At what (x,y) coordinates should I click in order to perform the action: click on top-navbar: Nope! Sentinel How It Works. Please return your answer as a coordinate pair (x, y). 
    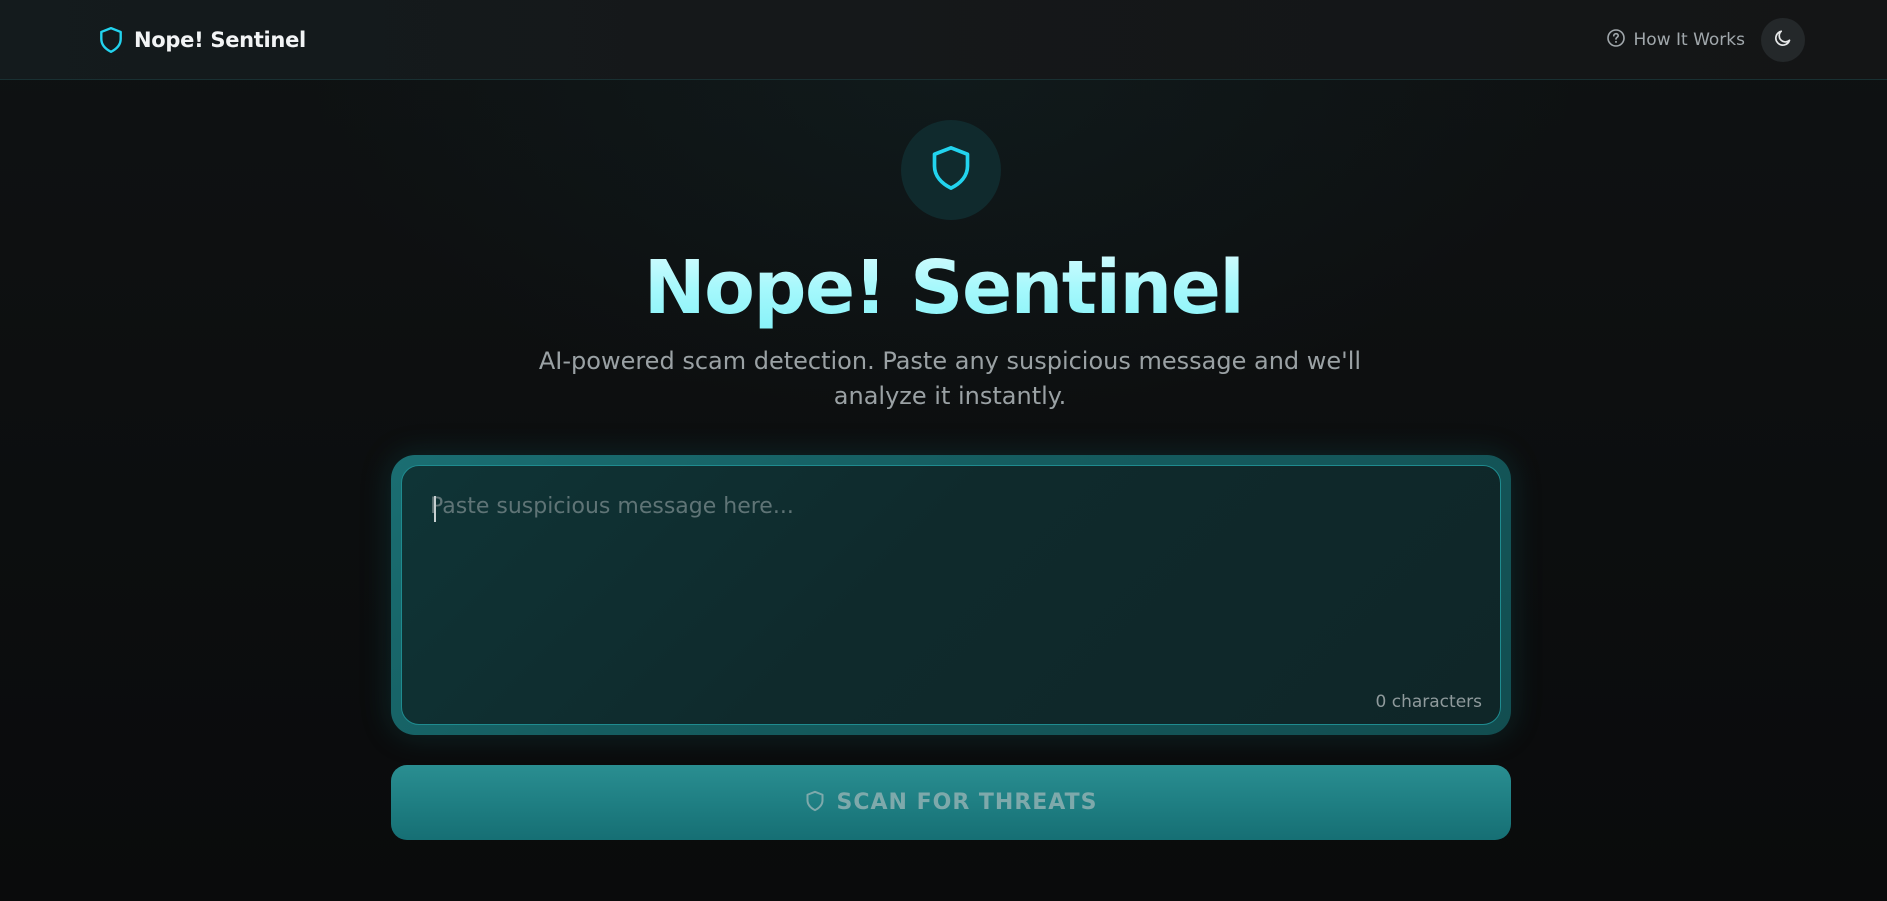
    Looking at the image, I should click on (943, 40).